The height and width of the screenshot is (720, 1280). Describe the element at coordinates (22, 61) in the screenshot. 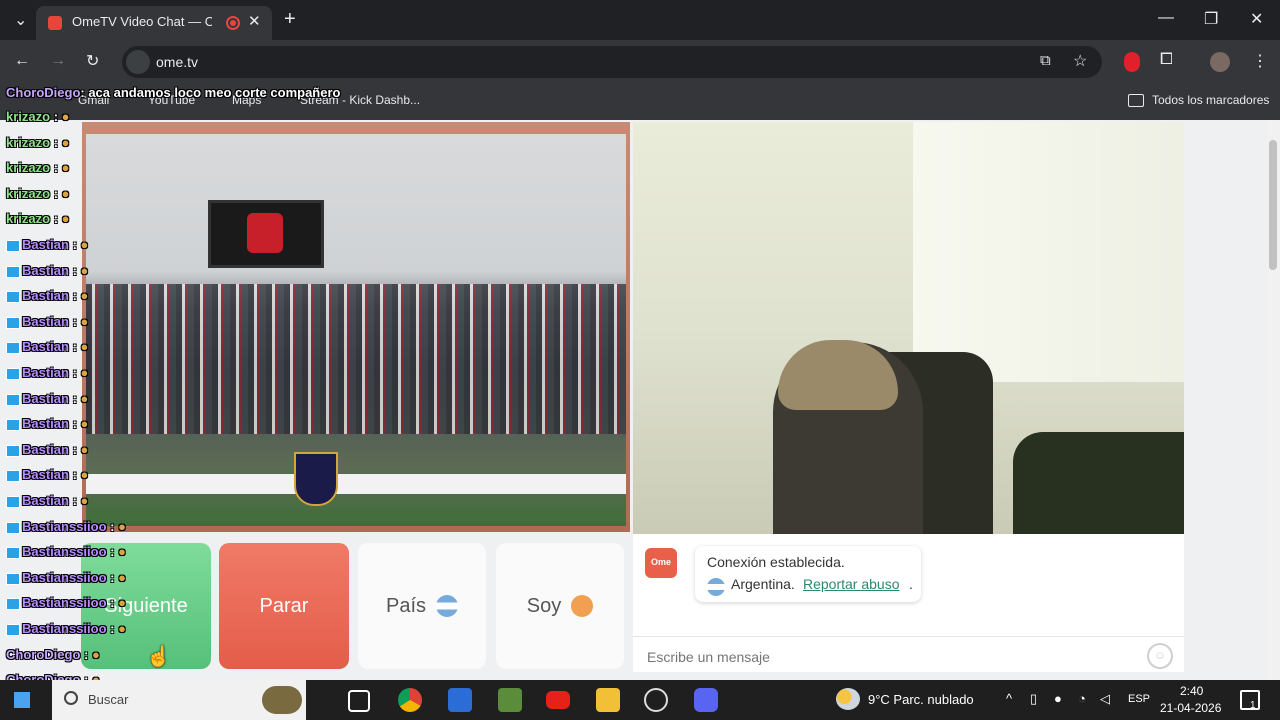

I see `back-arrow-icon: ←` at that location.